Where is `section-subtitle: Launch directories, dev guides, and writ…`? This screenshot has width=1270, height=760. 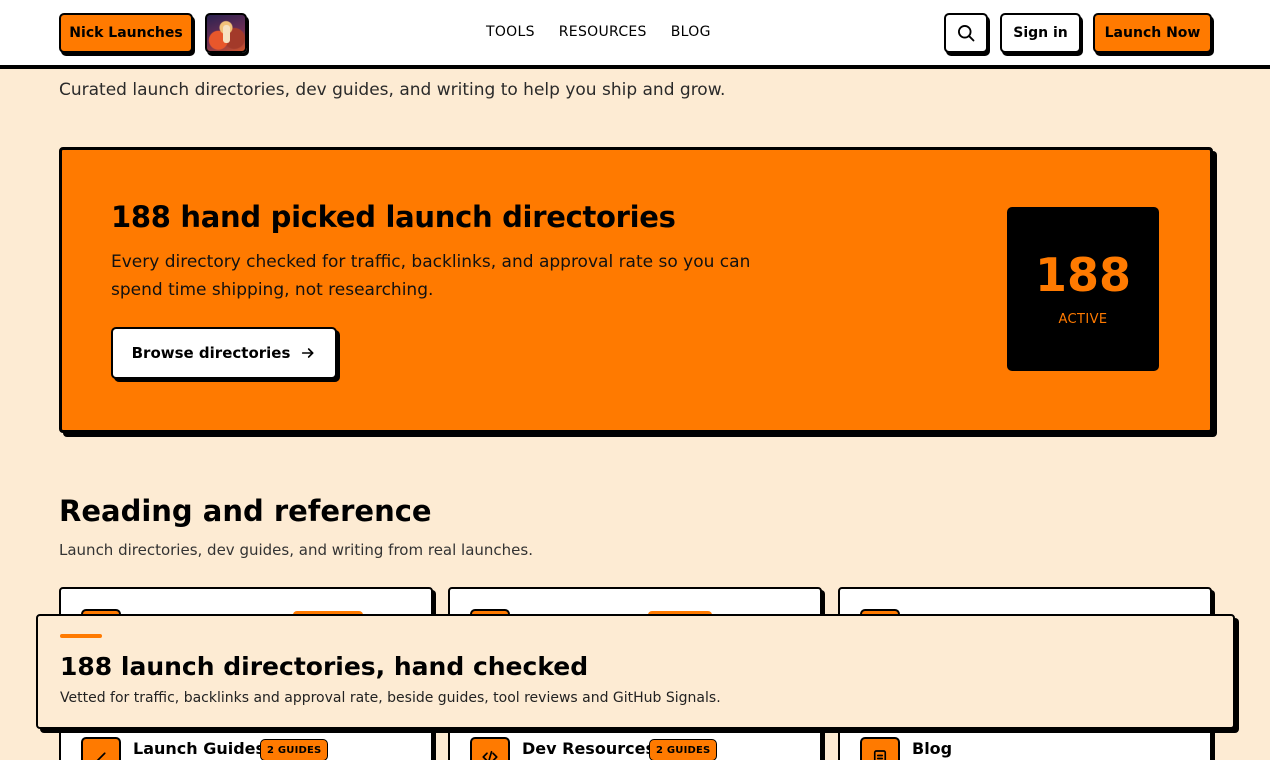 section-subtitle: Launch directories, dev guides, and writ… is located at coordinates (296, 550).